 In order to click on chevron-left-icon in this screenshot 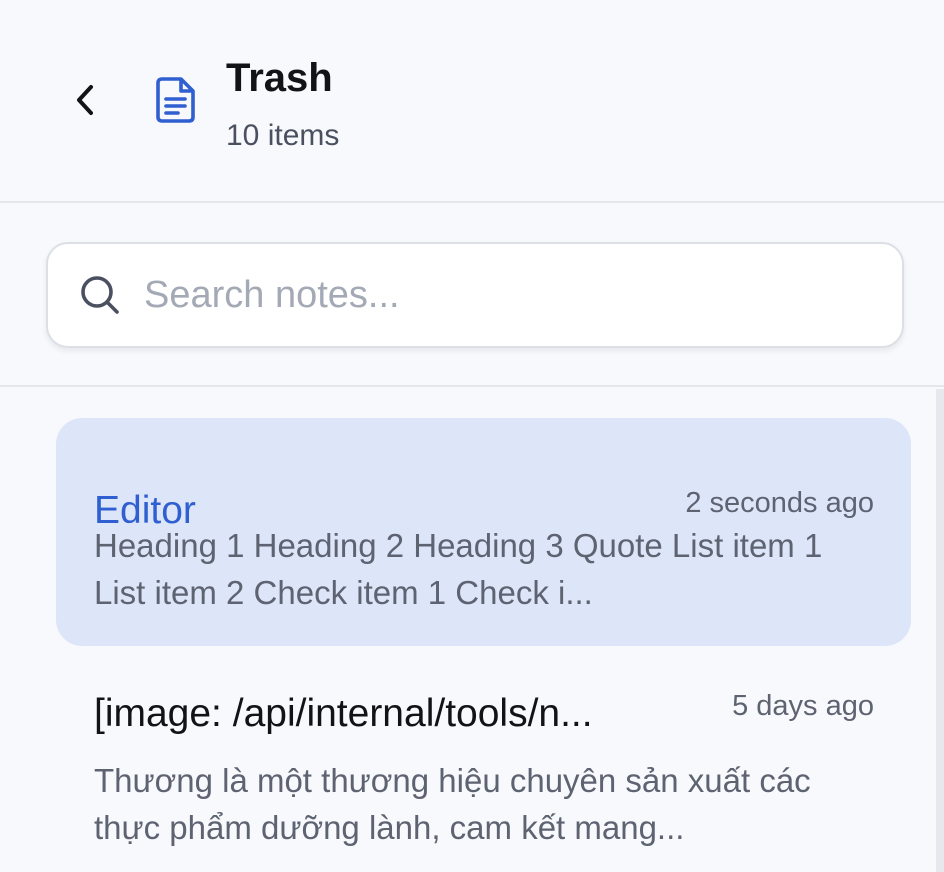, I will do `click(85, 100)`.